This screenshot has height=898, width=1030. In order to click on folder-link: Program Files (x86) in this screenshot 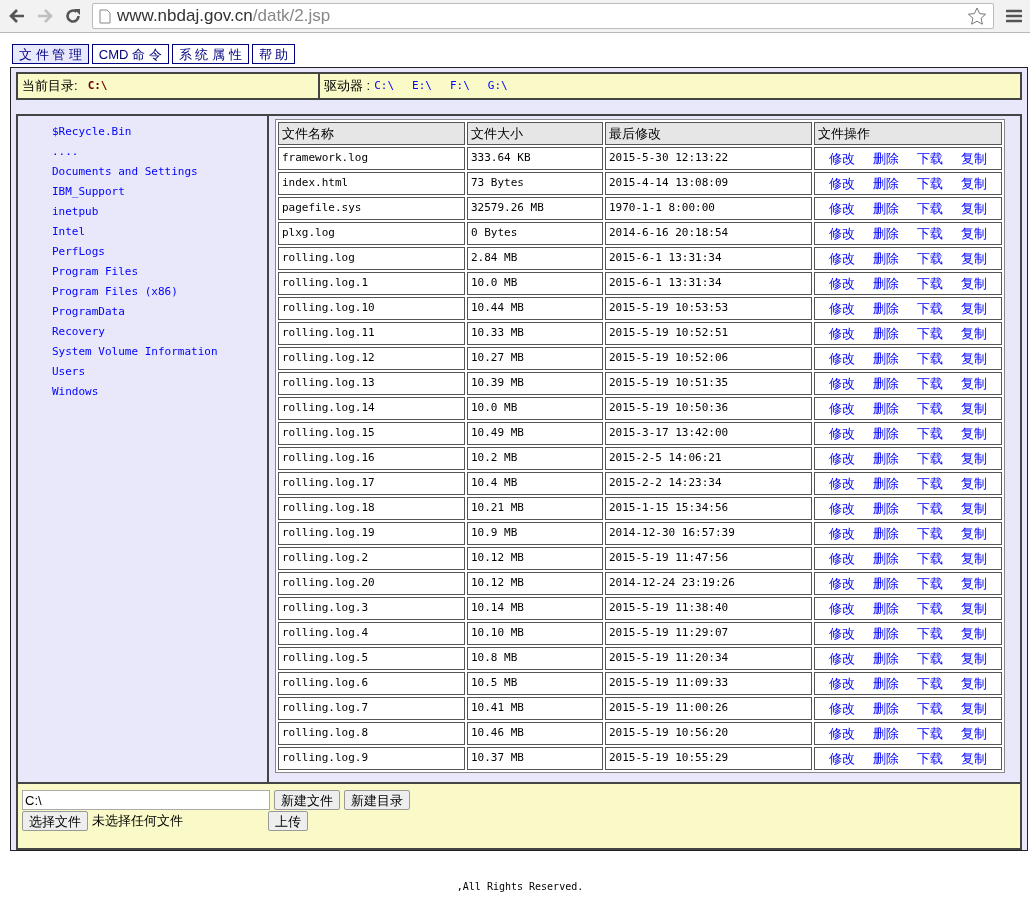, I will do `click(115, 292)`.